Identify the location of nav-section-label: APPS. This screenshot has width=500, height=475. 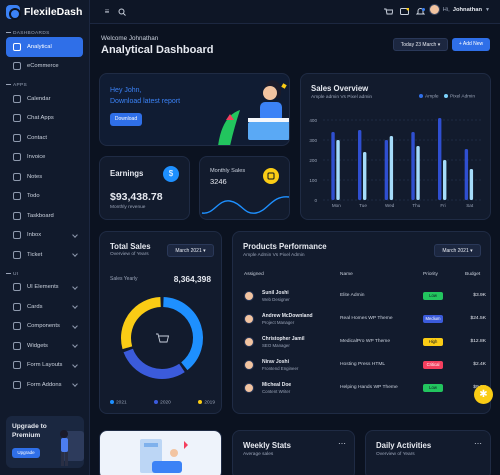
(44, 85).